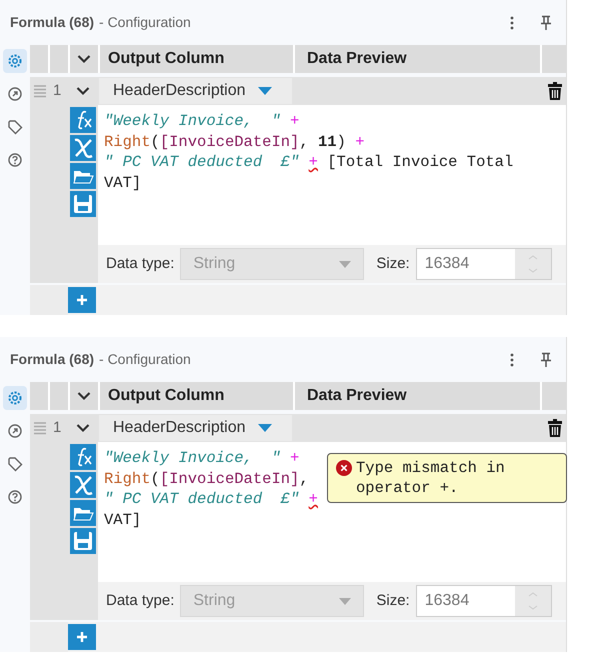  What do you see at coordinates (344, 468) in the screenshot?
I see `error-icon` at bounding box center [344, 468].